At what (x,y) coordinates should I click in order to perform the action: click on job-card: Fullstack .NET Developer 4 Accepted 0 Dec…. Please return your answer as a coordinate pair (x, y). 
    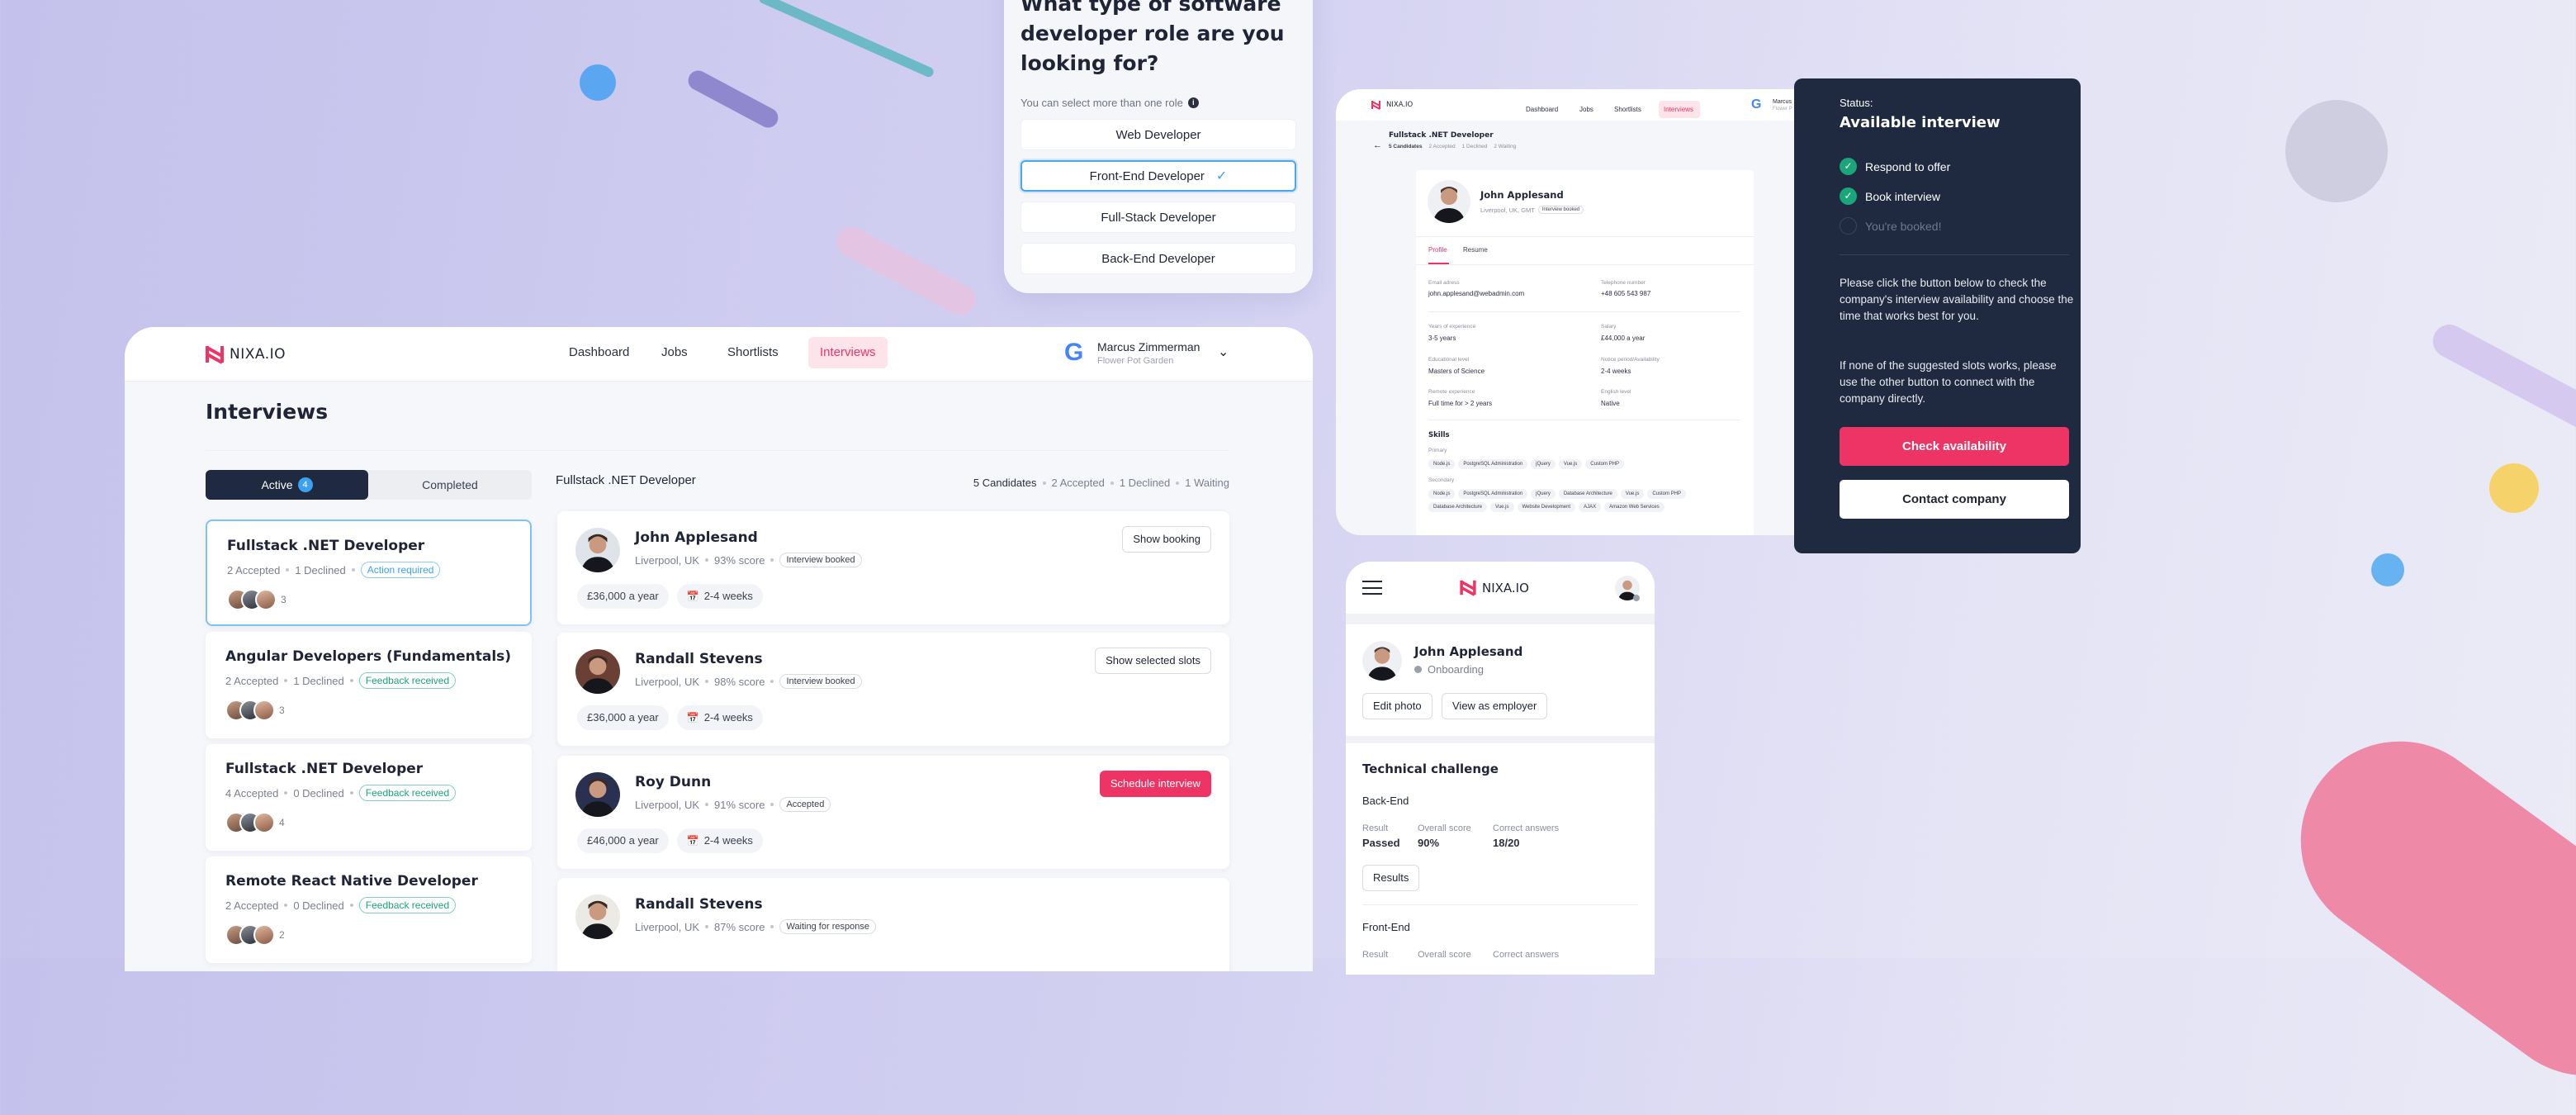
    Looking at the image, I should click on (369, 797).